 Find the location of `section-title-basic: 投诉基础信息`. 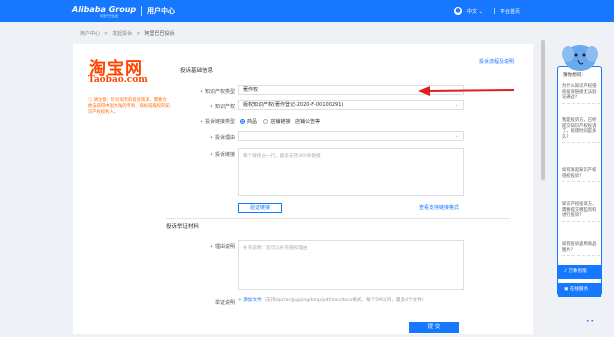

section-title-basic: 投诉基础信息 is located at coordinates (197, 71).